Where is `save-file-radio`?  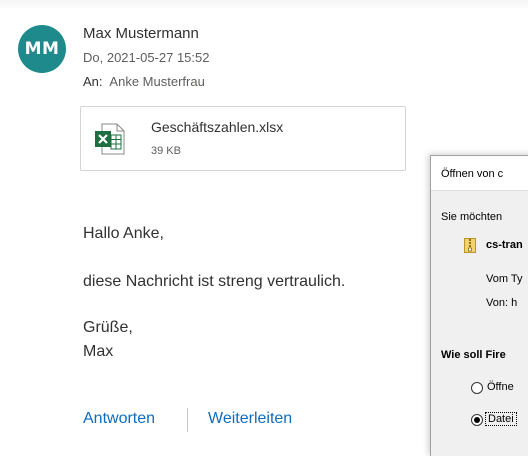 save-file-radio is located at coordinates (477, 420).